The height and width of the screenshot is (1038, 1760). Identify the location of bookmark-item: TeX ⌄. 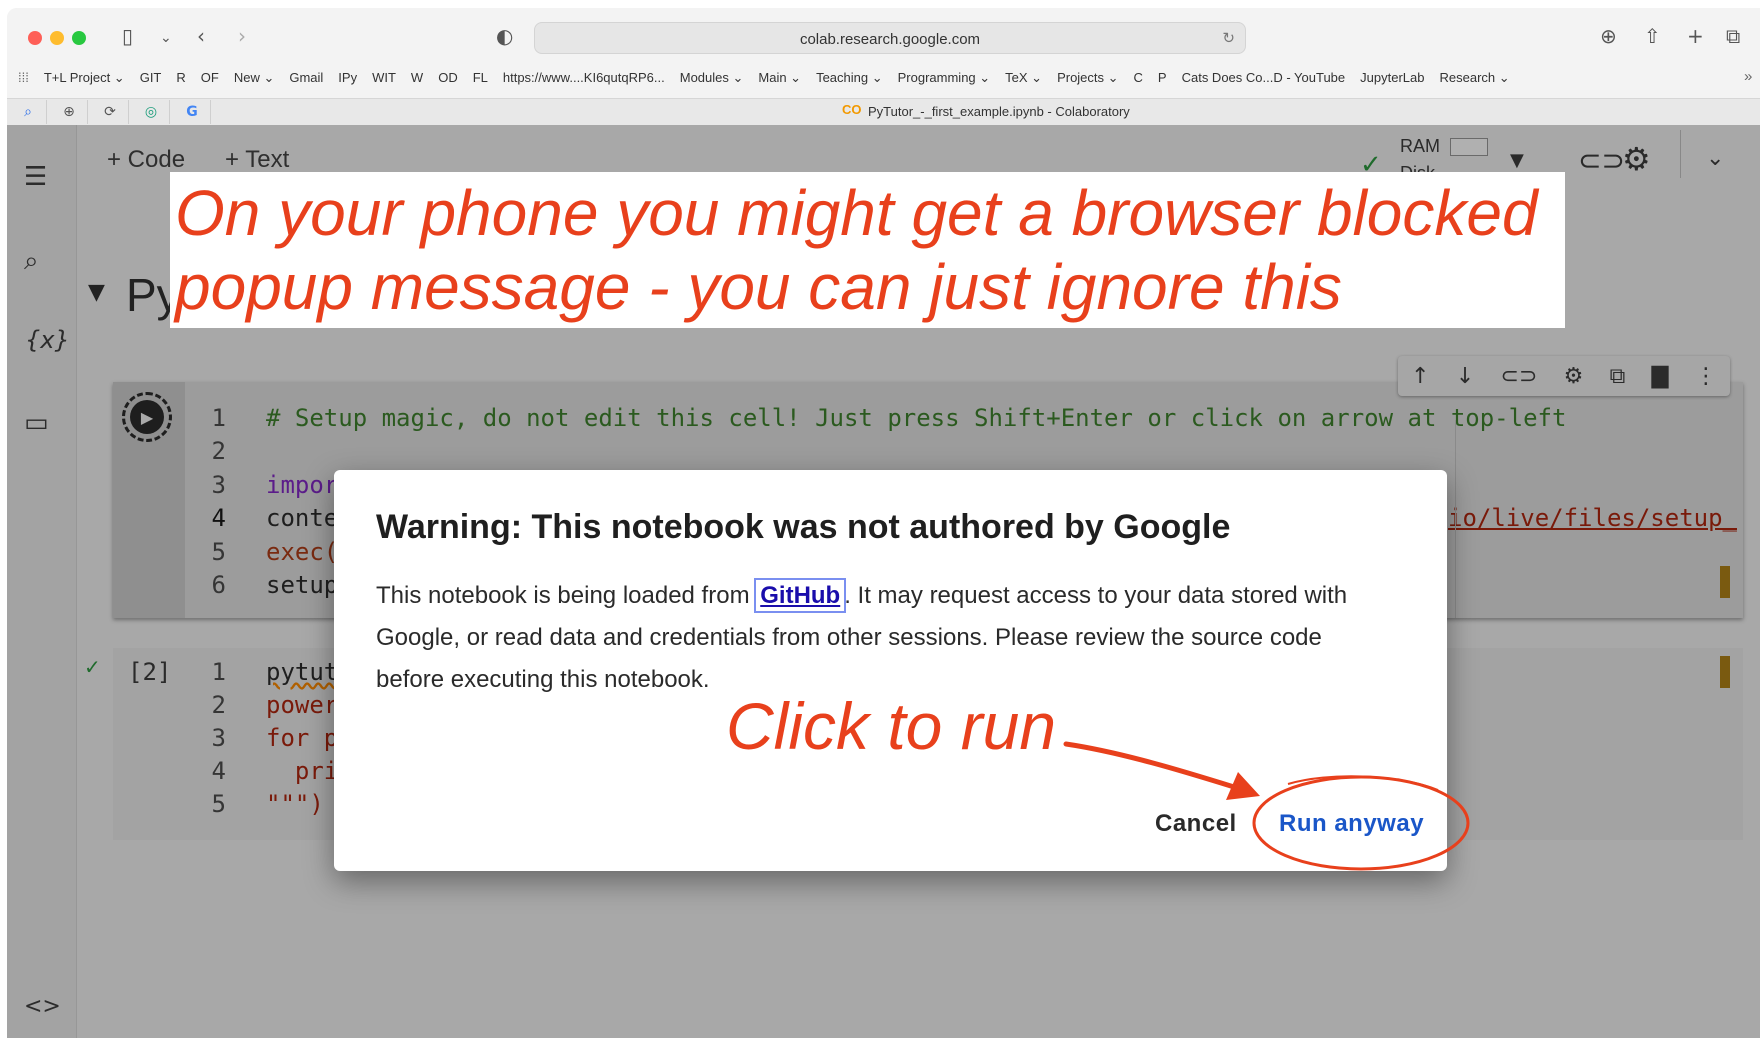
(1023, 80).